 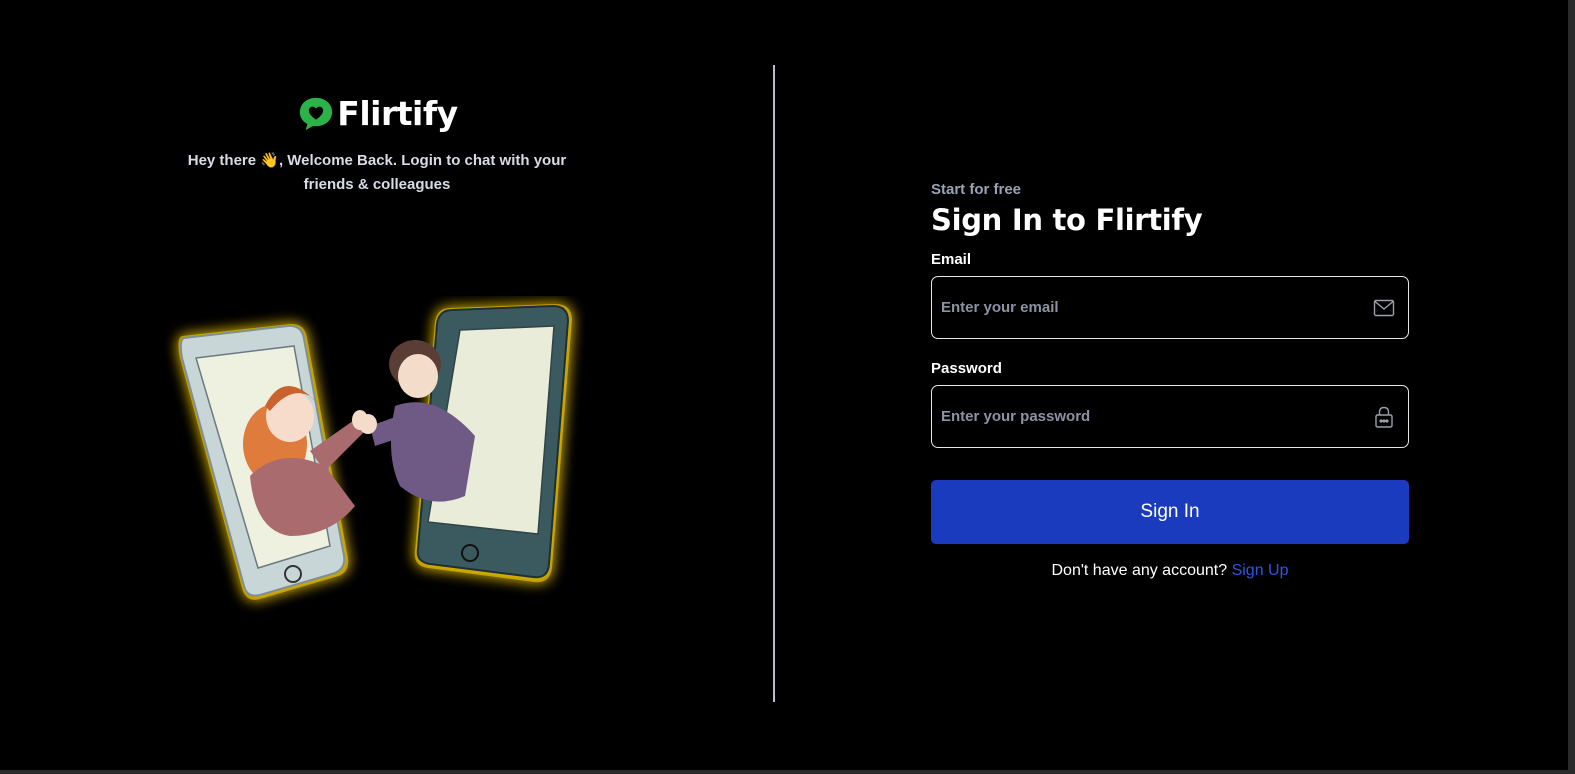 What do you see at coordinates (1384, 417) in the screenshot?
I see `lock-icon` at bounding box center [1384, 417].